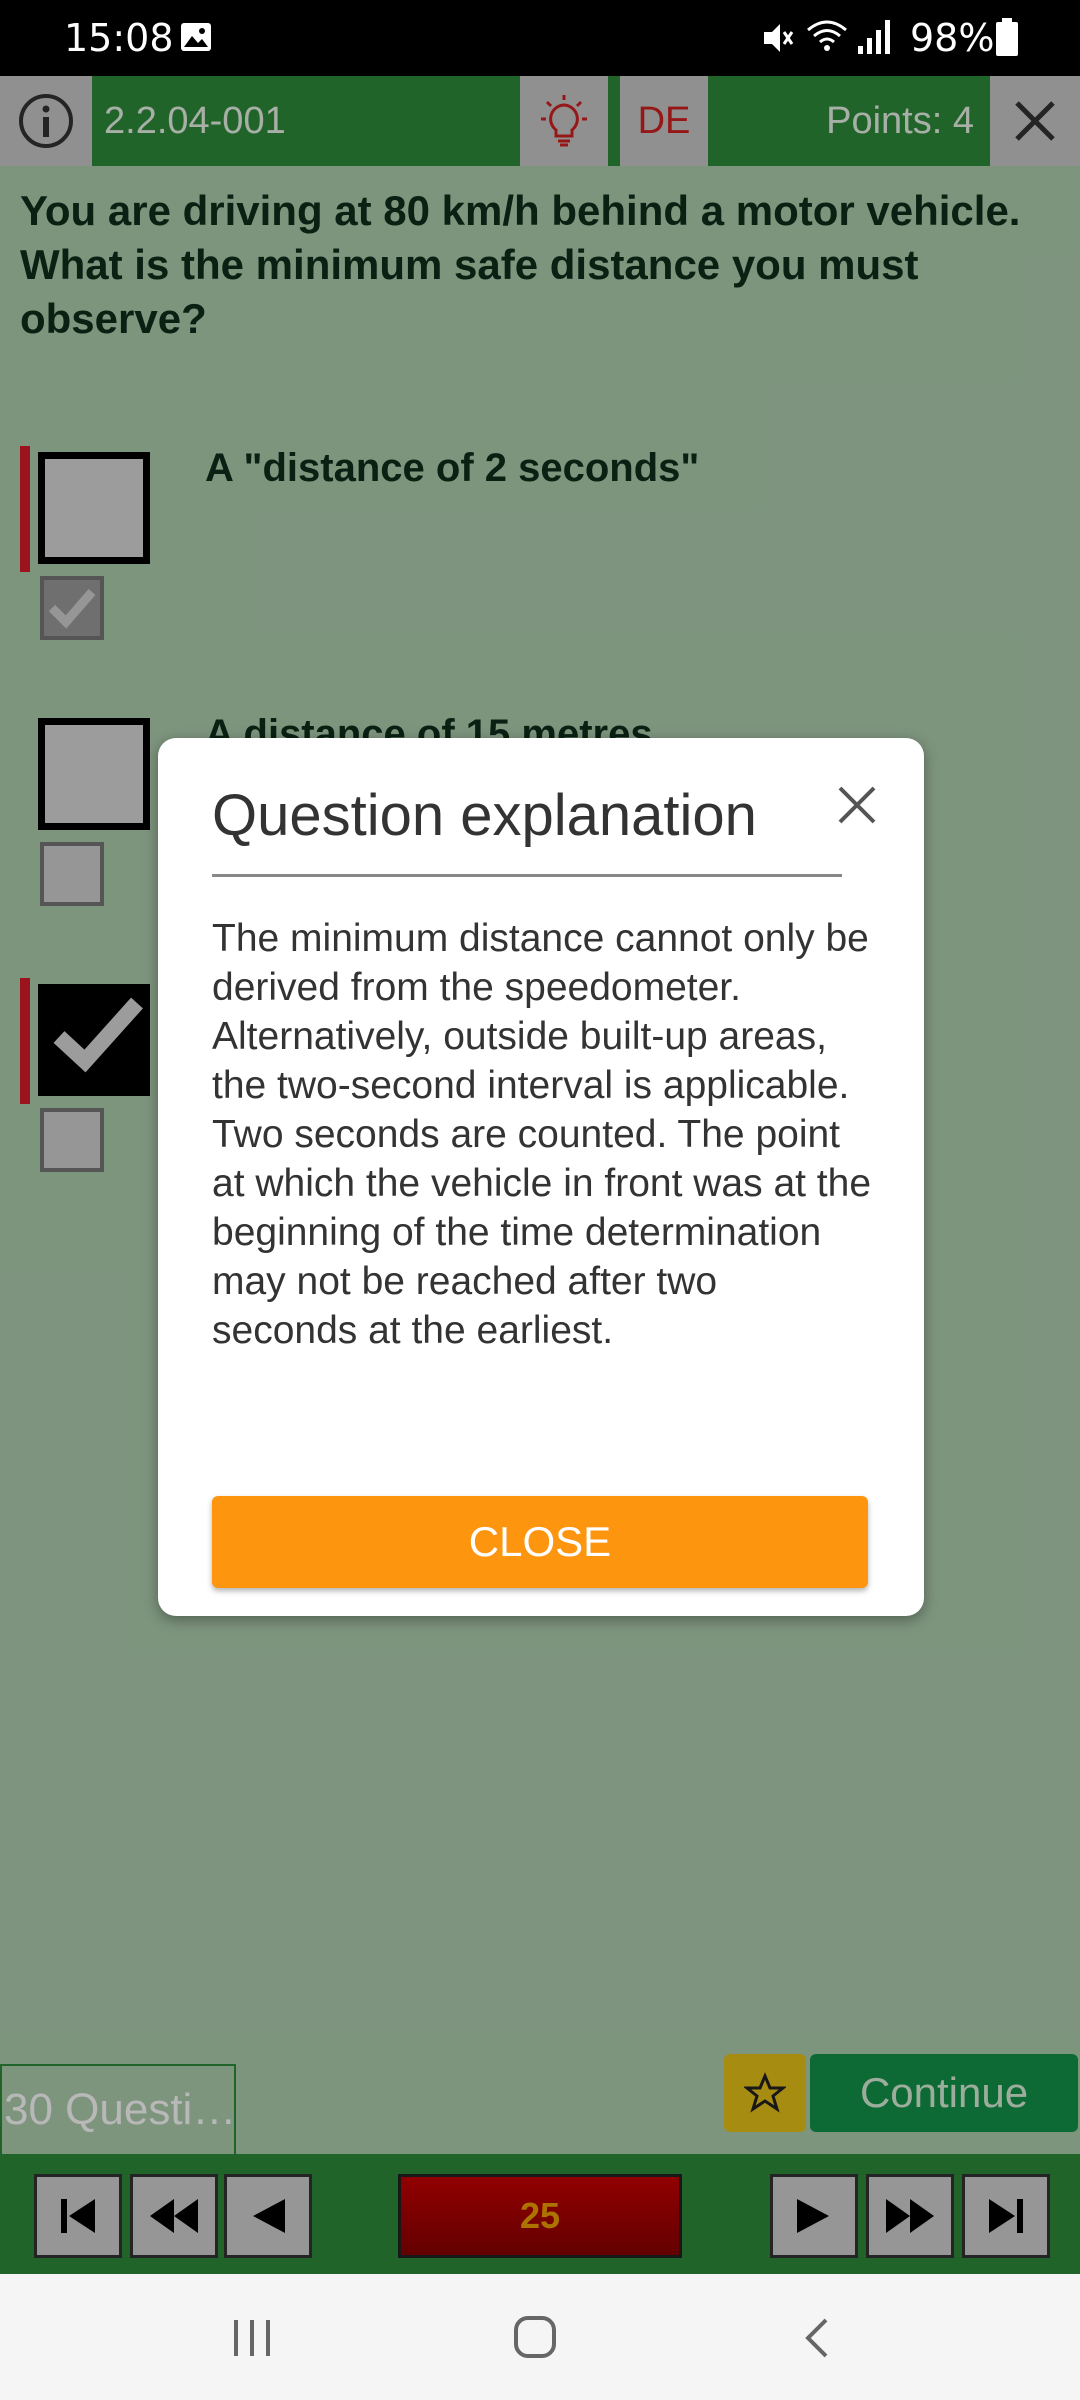  I want to click on status-bar: 15:08 98%, so click(540, 38).